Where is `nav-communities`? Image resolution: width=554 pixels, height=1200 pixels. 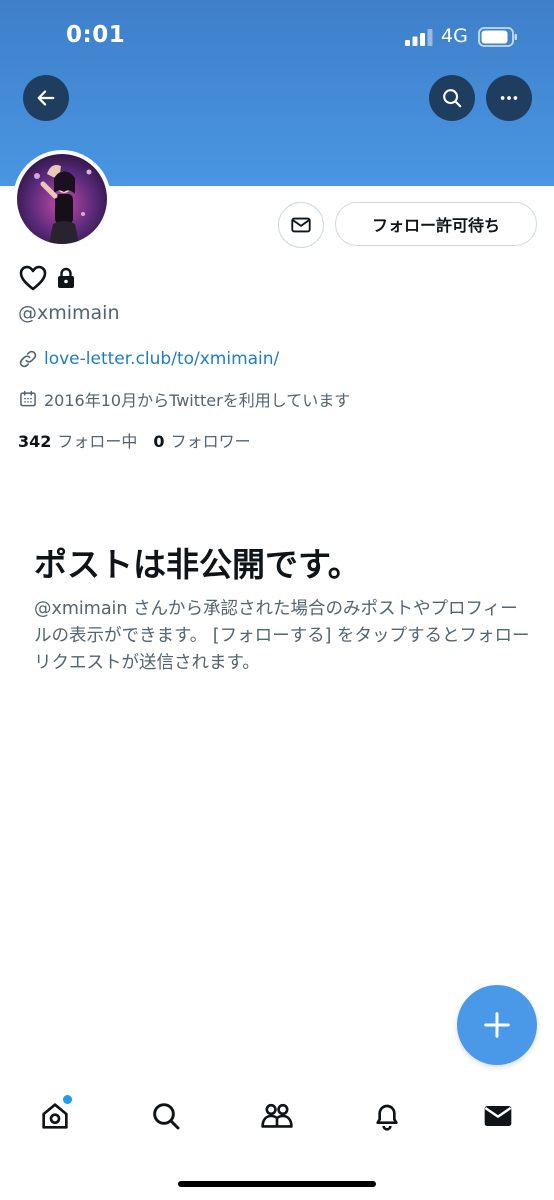
nav-communities is located at coordinates (277, 1116).